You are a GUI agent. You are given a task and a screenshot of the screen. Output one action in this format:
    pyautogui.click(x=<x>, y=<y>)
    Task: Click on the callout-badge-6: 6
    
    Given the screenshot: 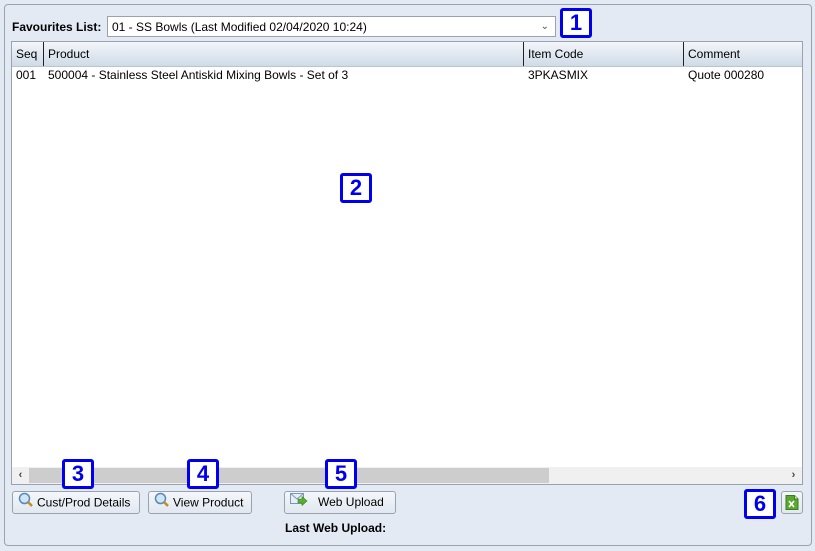 What is the action you would take?
    pyautogui.click(x=760, y=504)
    